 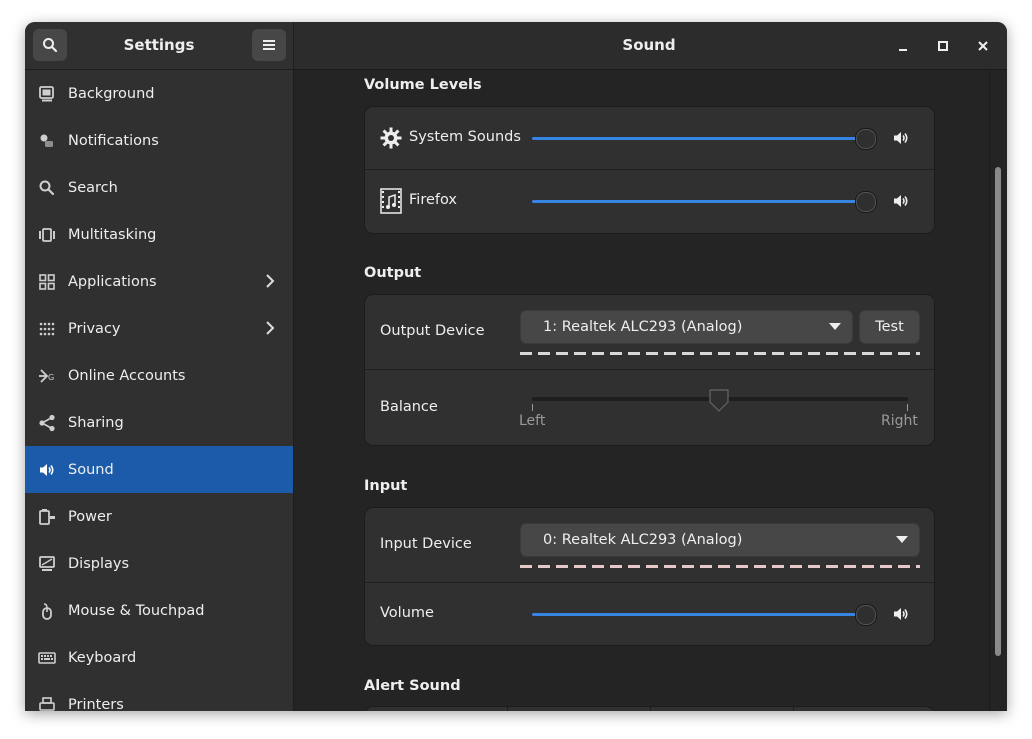 I want to click on alert-sound-card, so click(x=649, y=708).